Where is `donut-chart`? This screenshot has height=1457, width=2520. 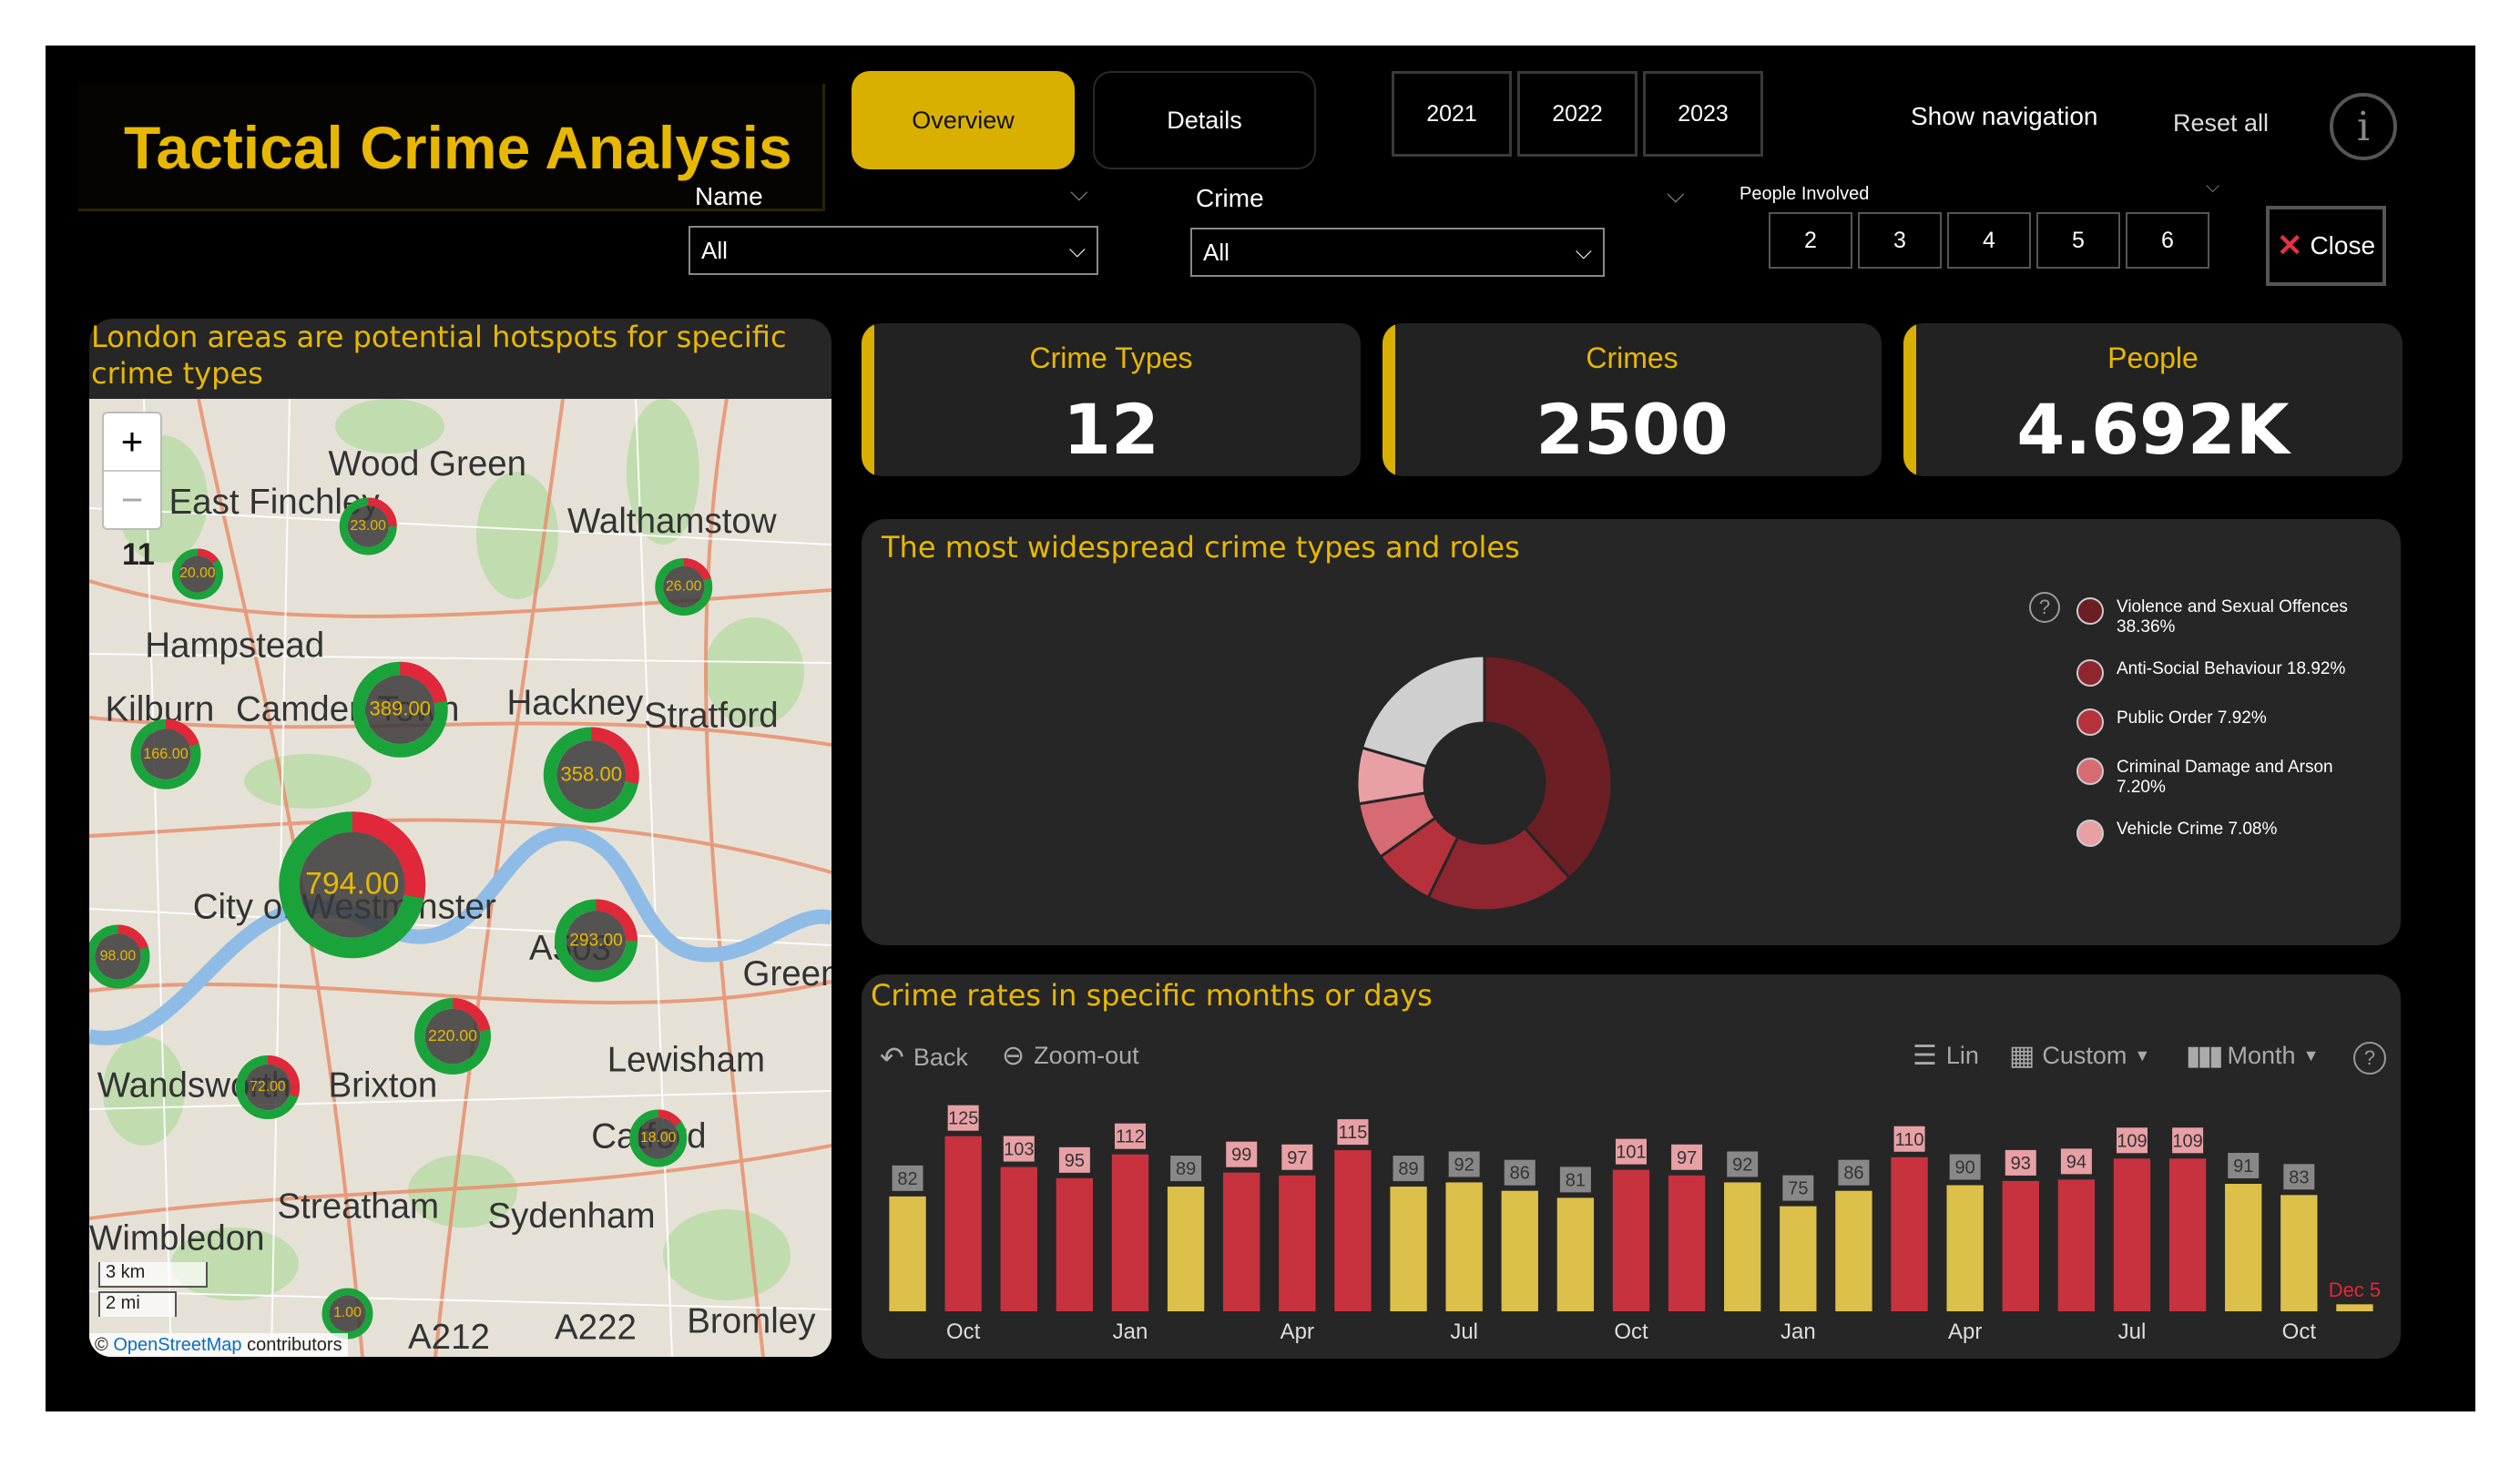 donut-chart is located at coordinates (1484, 783).